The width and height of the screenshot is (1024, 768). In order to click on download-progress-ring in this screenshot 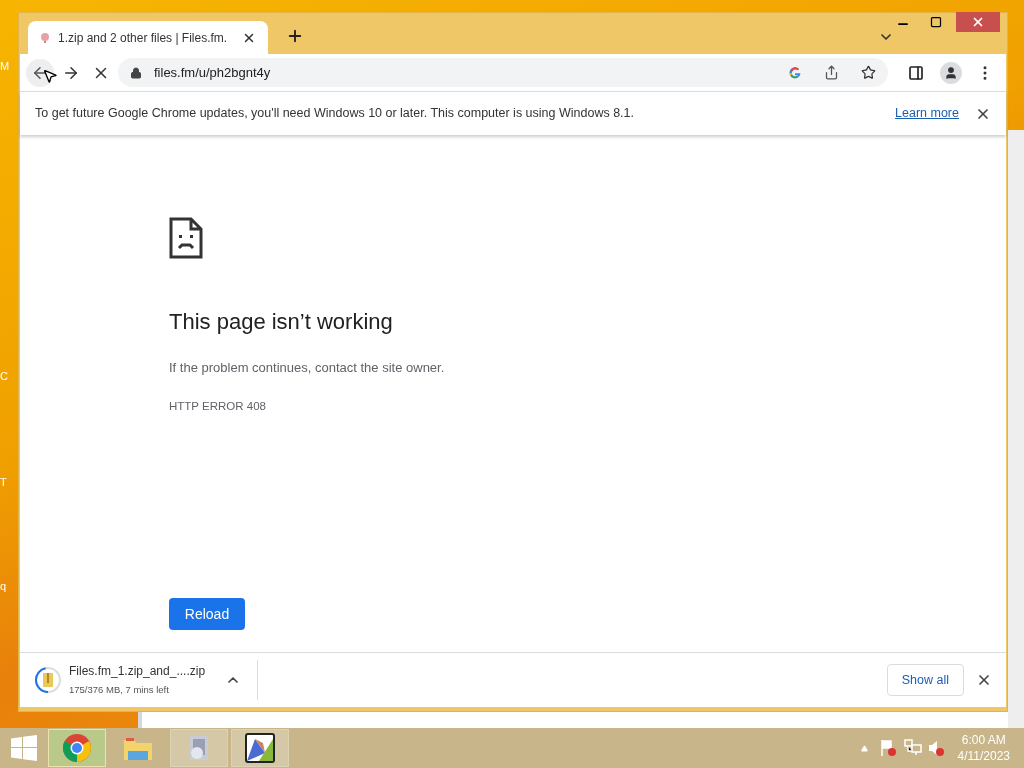, I will do `click(48, 680)`.